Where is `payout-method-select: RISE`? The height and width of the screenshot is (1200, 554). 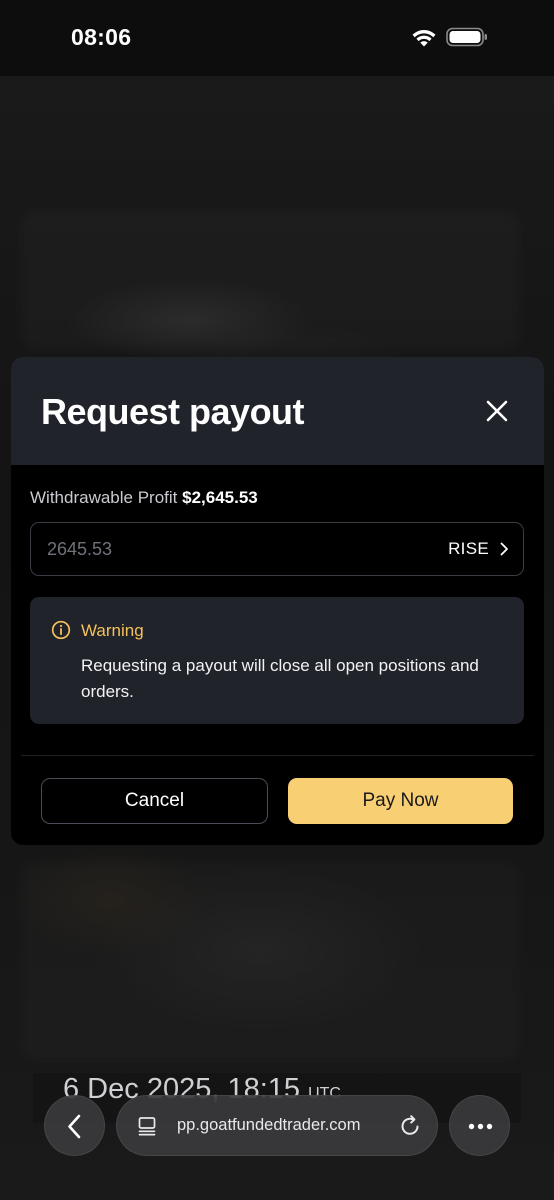 payout-method-select: RISE is located at coordinates (478, 549).